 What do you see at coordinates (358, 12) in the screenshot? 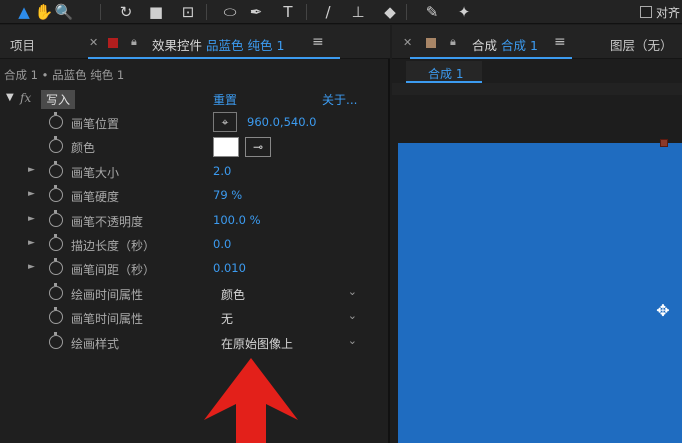
I see `clone-stamp-icon: ⊥` at bounding box center [358, 12].